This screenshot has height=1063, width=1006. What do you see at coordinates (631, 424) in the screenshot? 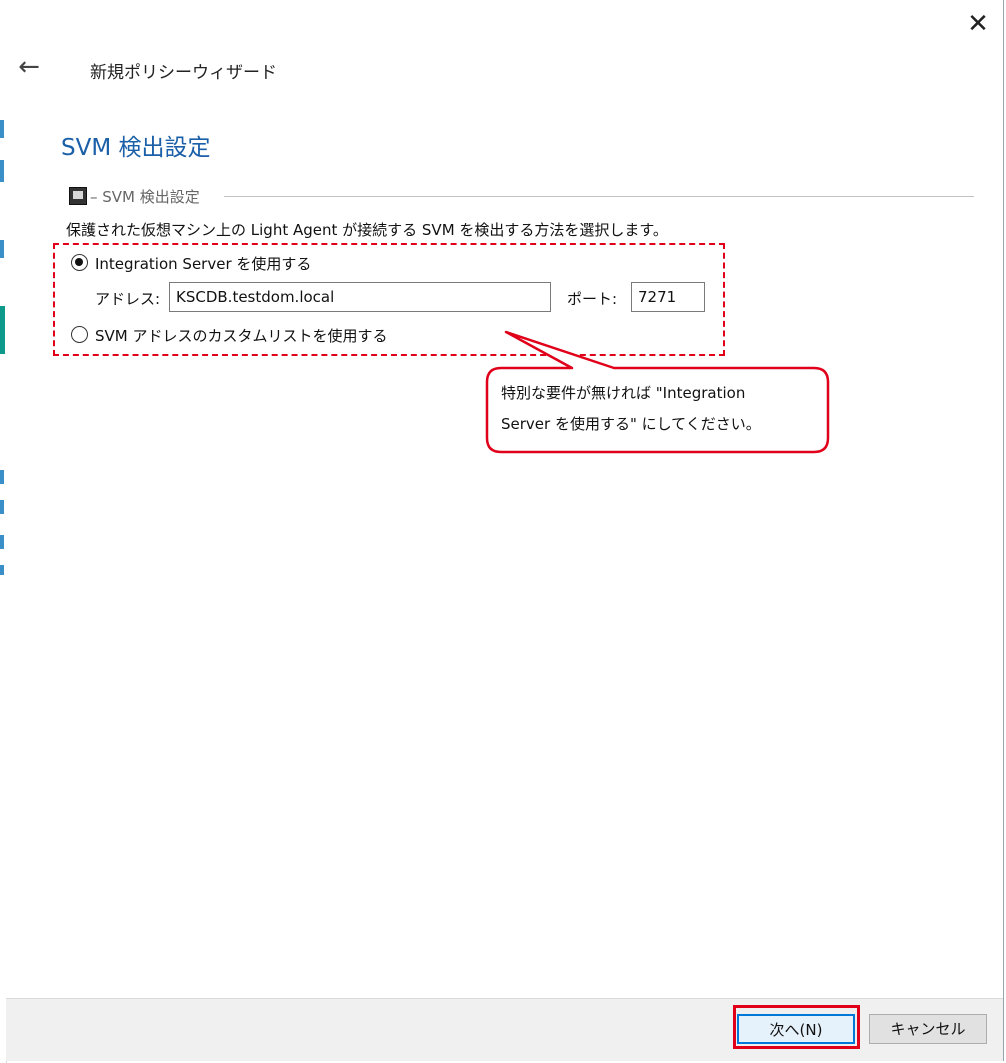
I see `callout-line-2: Server を使用する" にしてください。` at bounding box center [631, 424].